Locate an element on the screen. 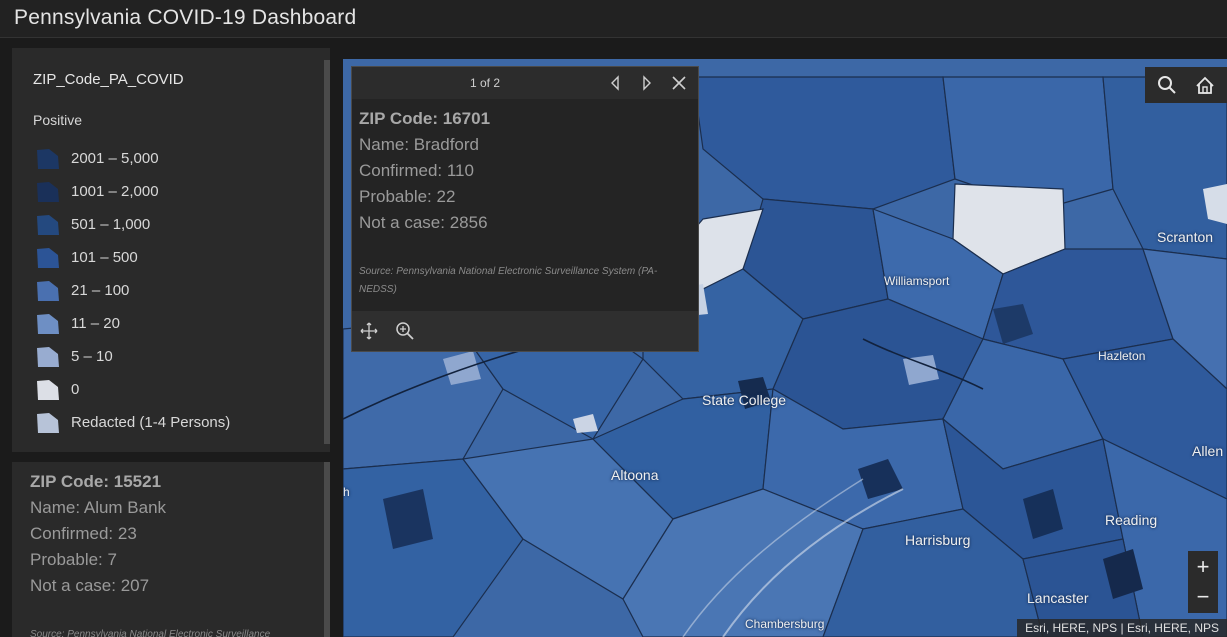  legend-item: 5 – 10 is located at coordinates (133, 356).